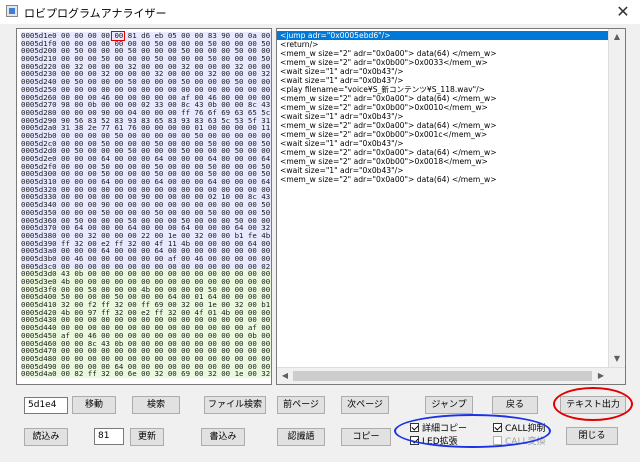 The height and width of the screenshot is (462, 640). Describe the element at coordinates (320, 12) in the screenshot. I see `title-bar: ロビプログラムアナライザー ✕` at that location.